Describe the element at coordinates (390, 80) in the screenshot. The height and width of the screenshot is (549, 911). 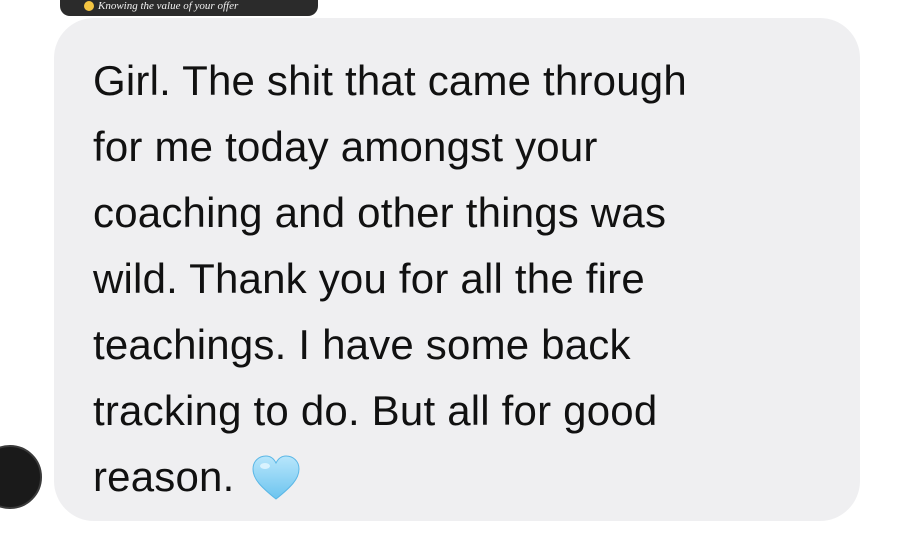
I see `message-line: Girl. The shit that came through` at that location.